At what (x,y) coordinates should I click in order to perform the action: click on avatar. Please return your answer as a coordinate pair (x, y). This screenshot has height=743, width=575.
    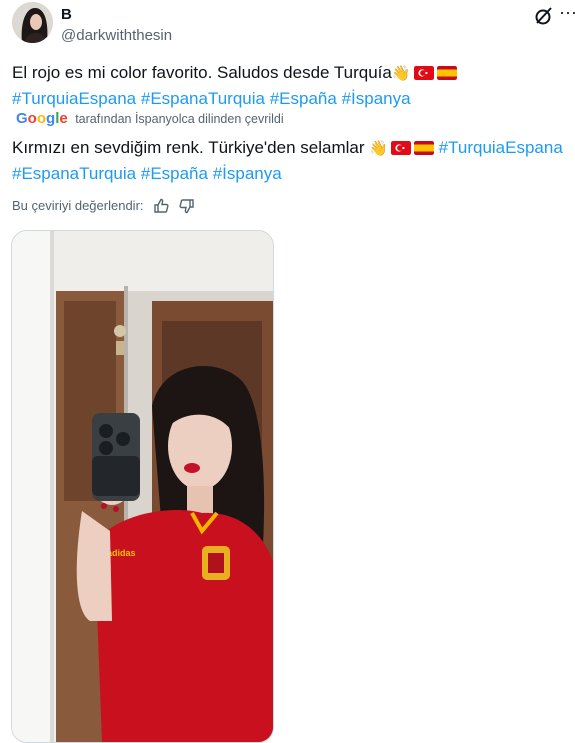
    Looking at the image, I should click on (32, 22).